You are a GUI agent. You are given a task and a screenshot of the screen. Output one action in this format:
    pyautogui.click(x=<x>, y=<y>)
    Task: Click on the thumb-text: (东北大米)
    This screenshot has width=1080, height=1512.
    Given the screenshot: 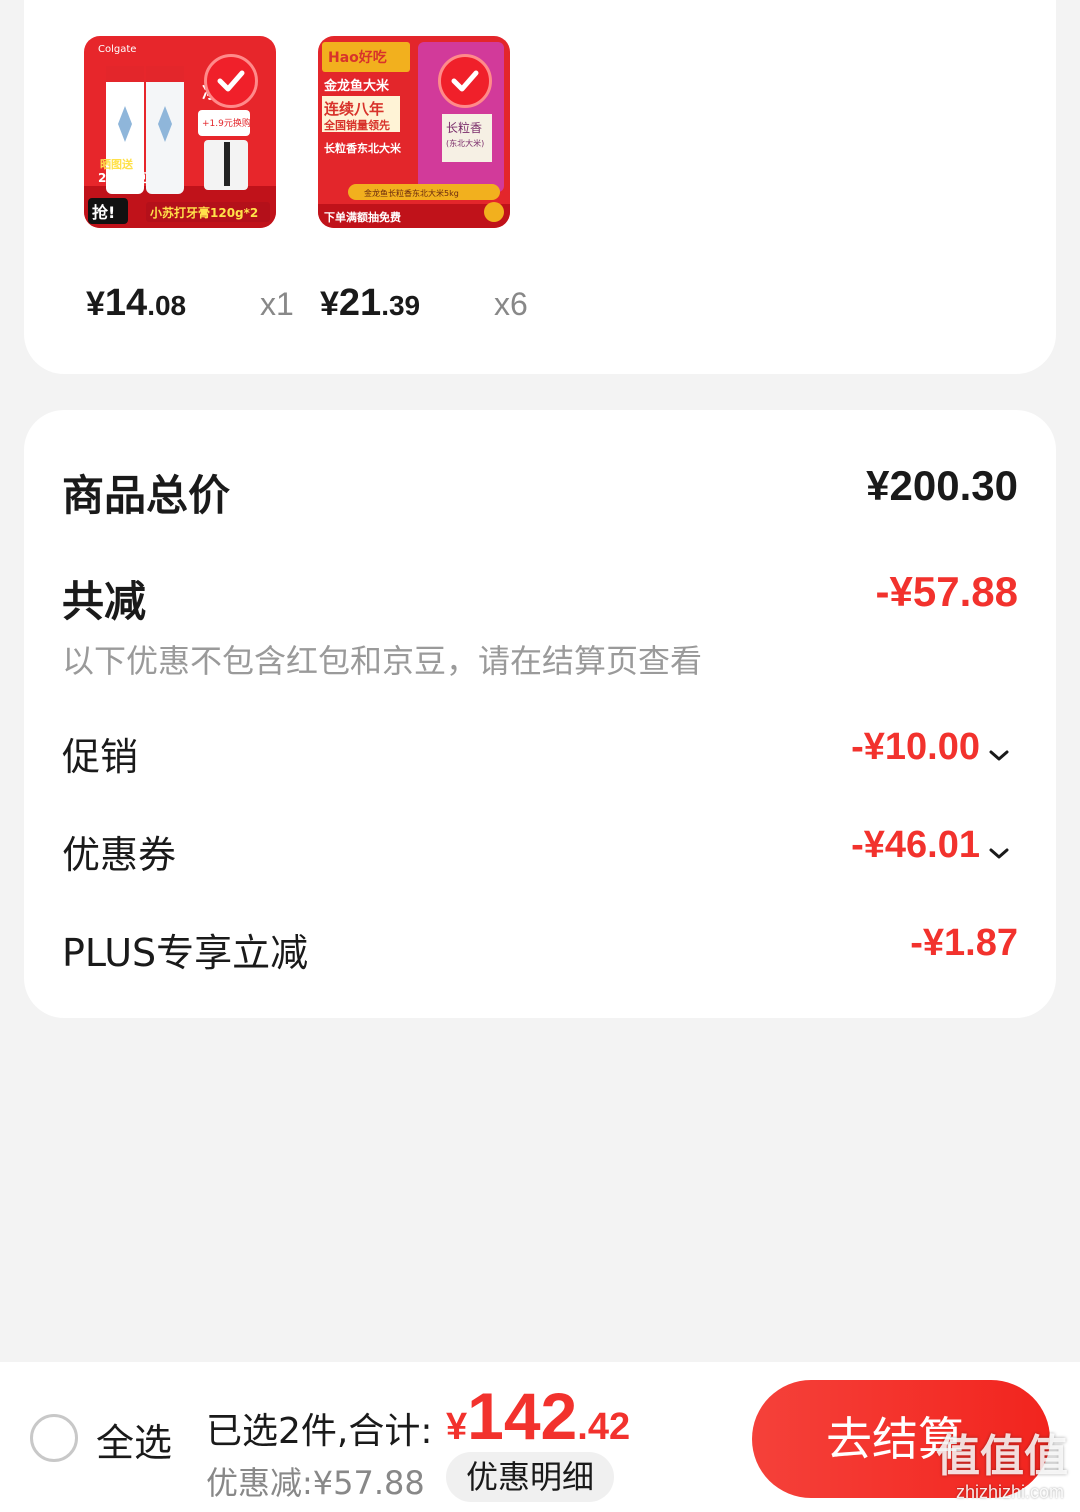 What is the action you would take?
    pyautogui.click(x=465, y=143)
    